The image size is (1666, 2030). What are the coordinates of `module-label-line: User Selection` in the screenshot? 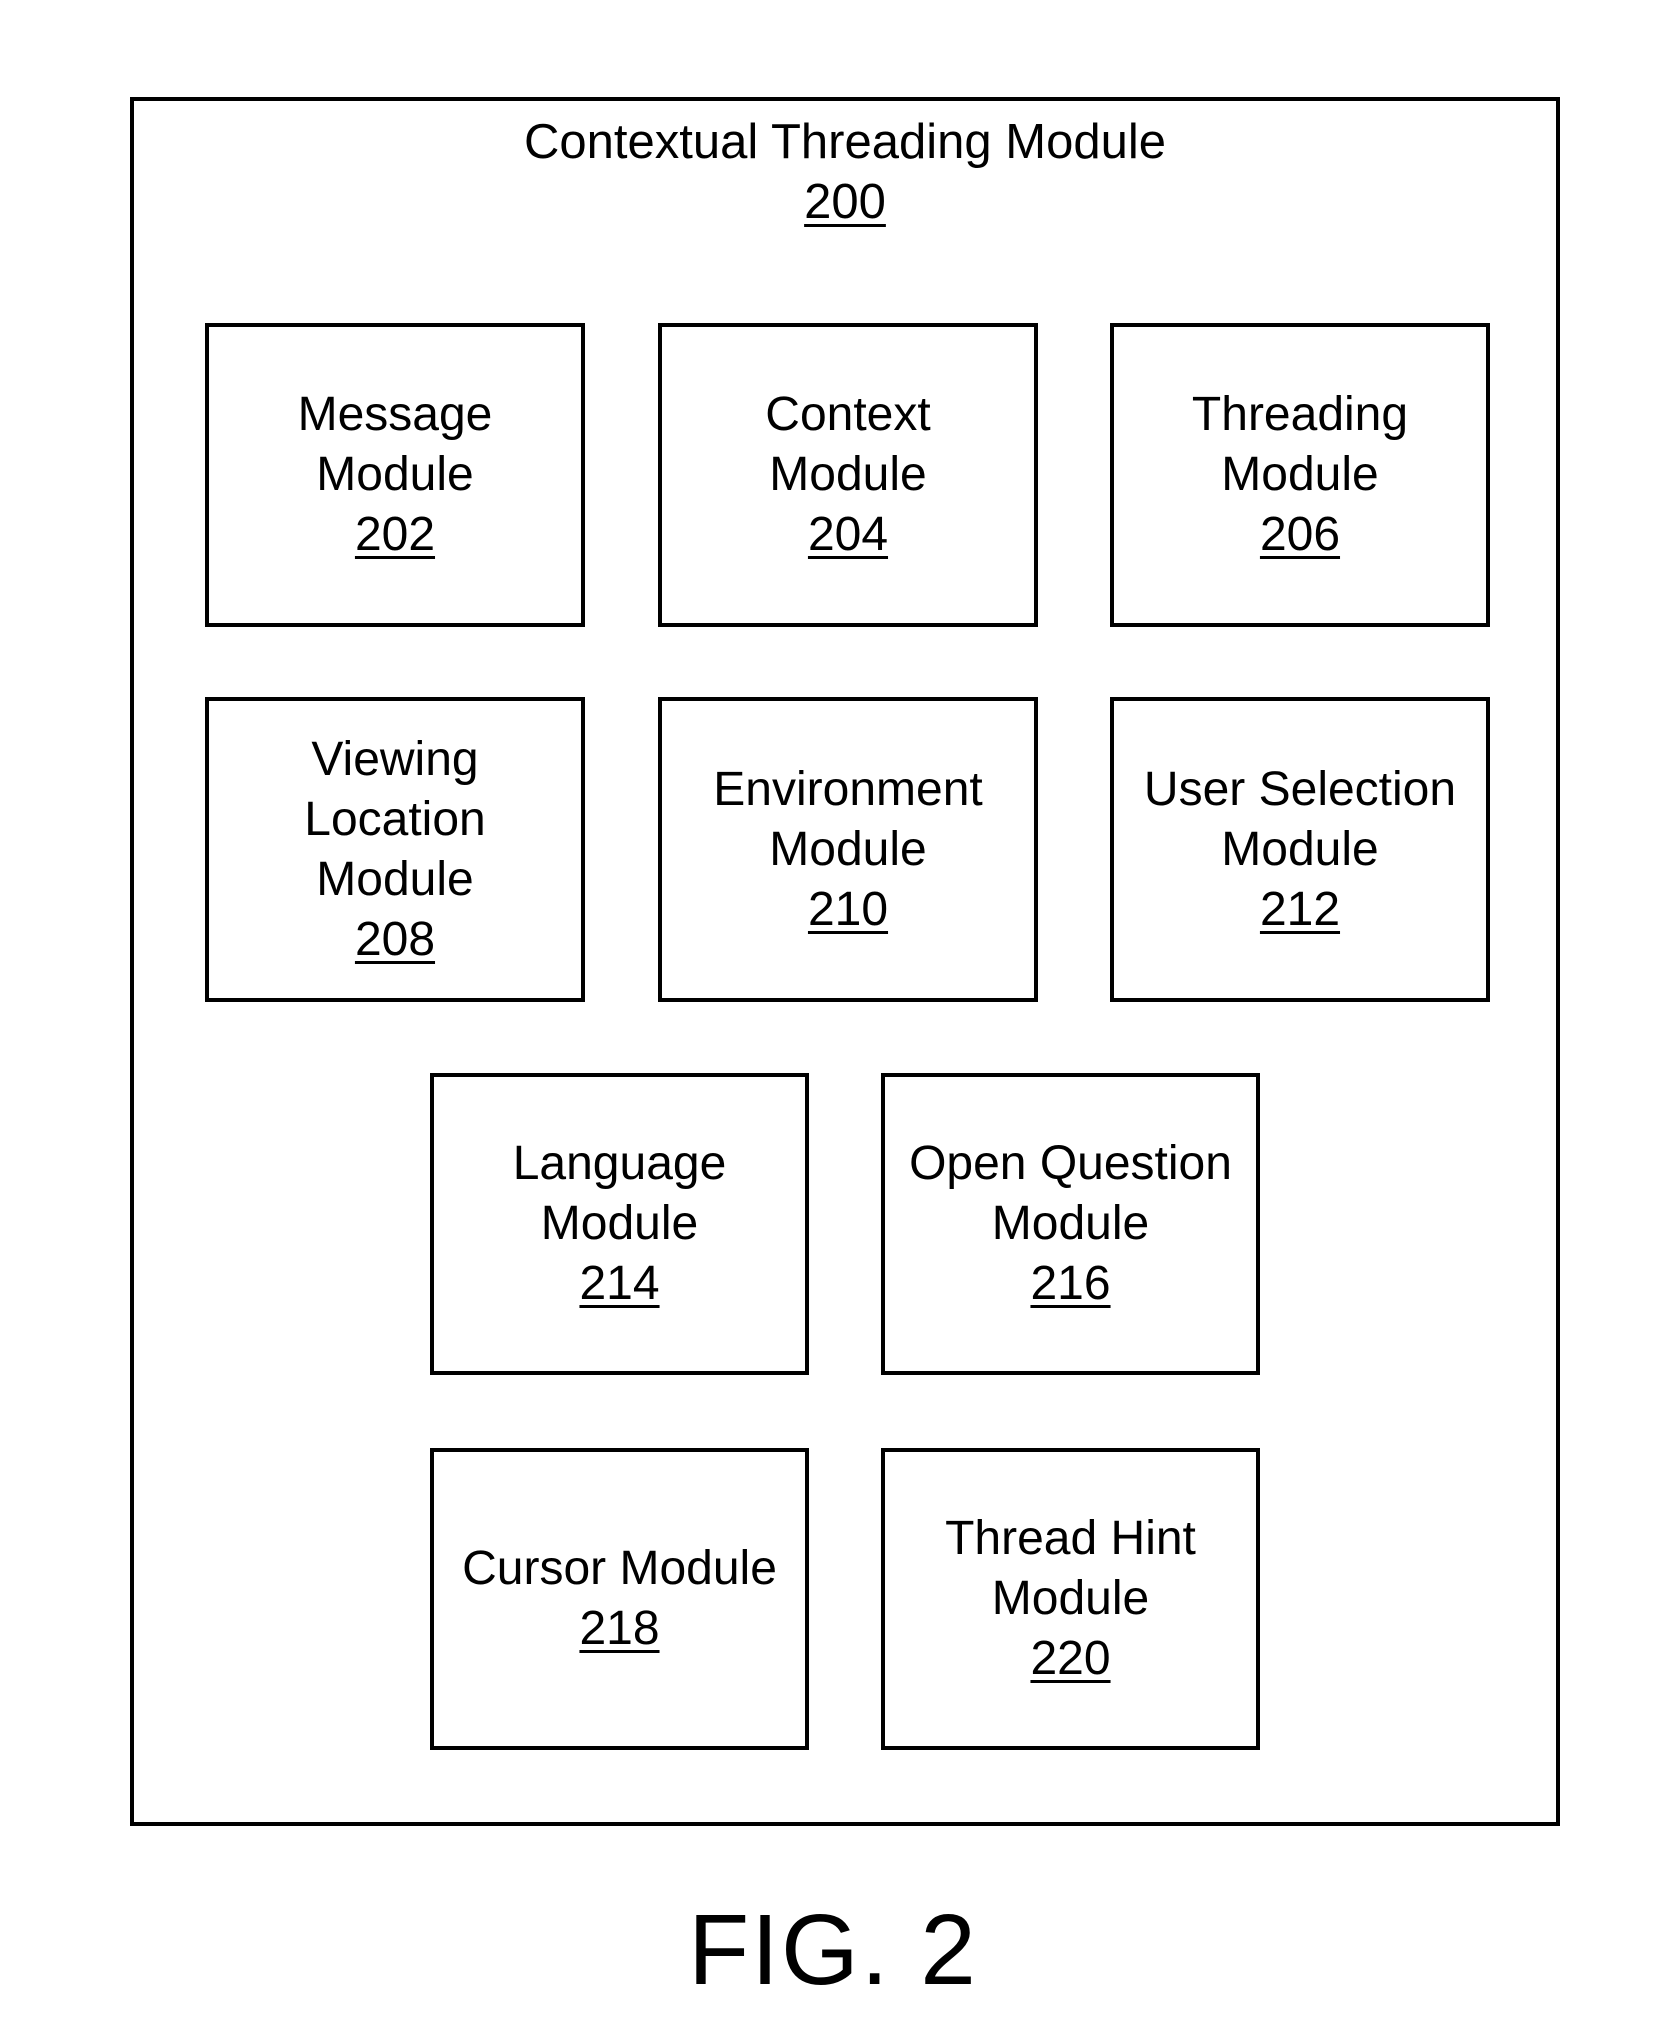 It's located at (1300, 789).